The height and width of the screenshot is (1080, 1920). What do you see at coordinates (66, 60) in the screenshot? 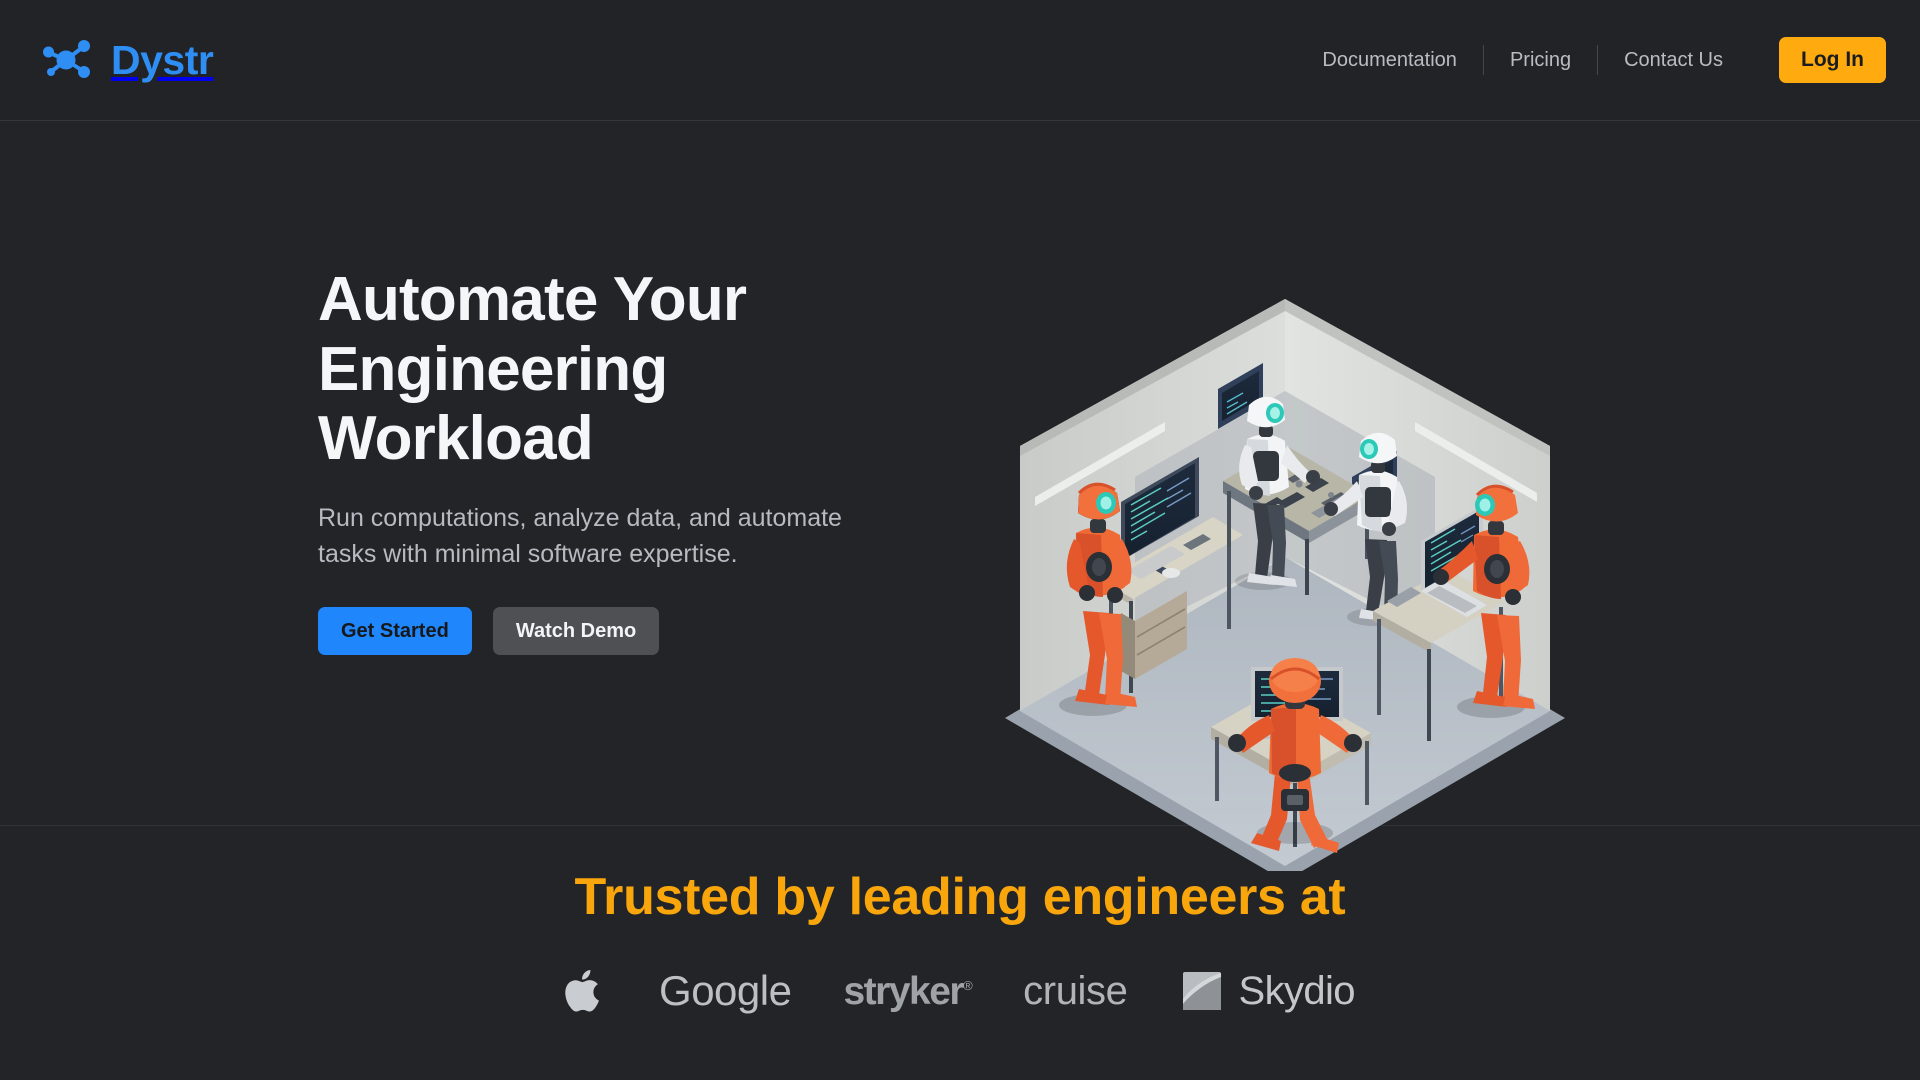
I see `network-nodes-icon` at bounding box center [66, 60].